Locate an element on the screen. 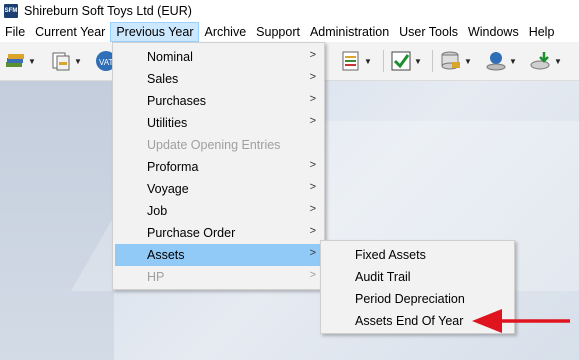 This screenshot has width=579, height=360. menu-archive: Archive is located at coordinates (225, 32).